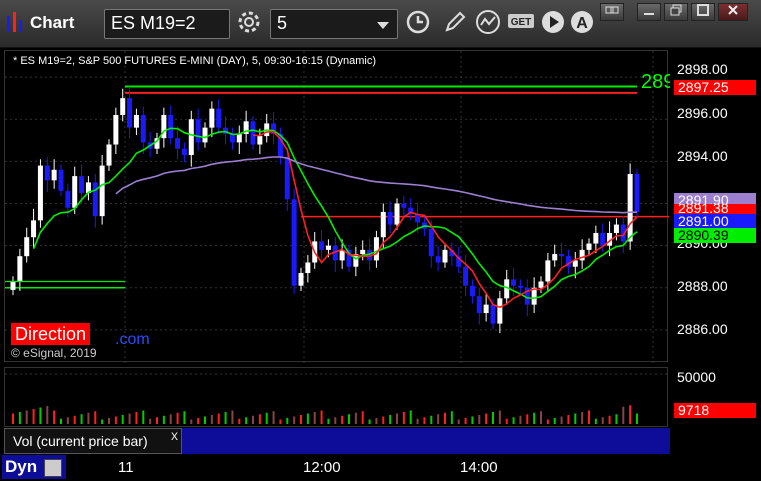 The height and width of the screenshot is (481, 761). What do you see at coordinates (521, 24) in the screenshot?
I see `get-data-button: GET` at bounding box center [521, 24].